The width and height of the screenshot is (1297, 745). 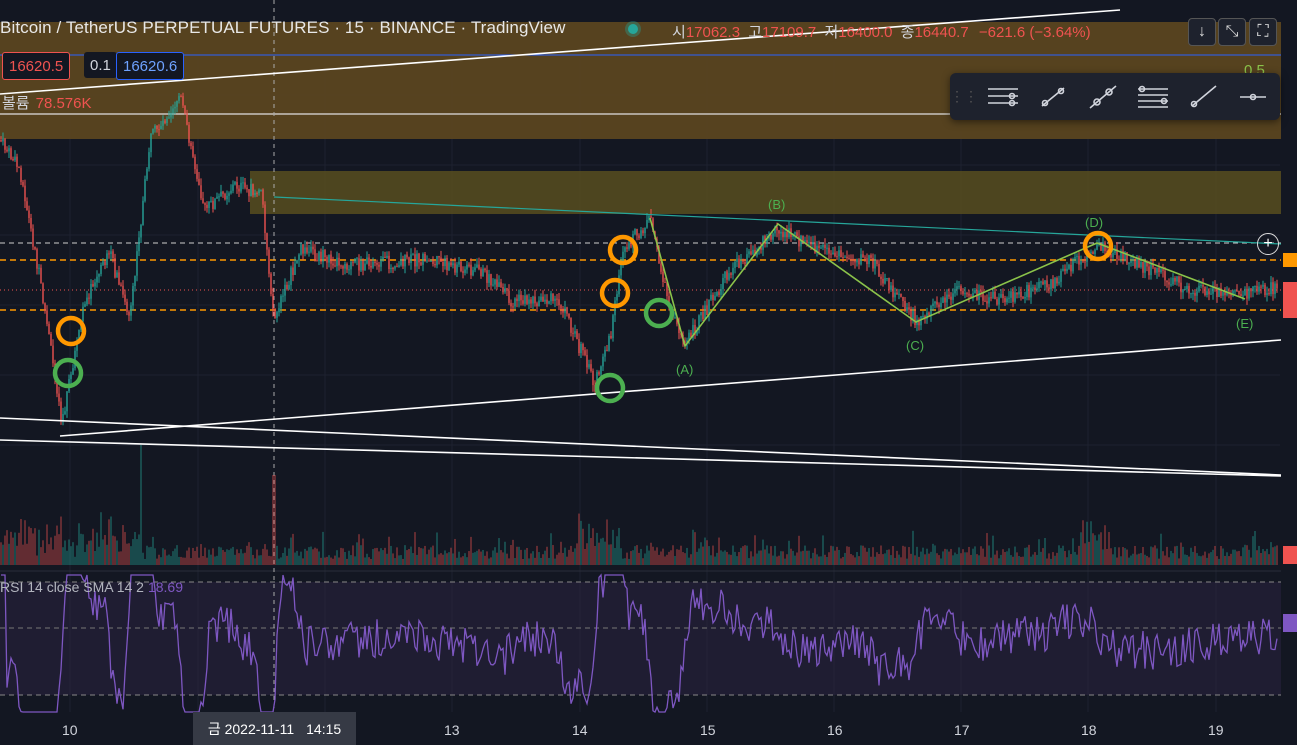 I want to click on drag-handle-icon: ⋮⋮, so click(x=964, y=96).